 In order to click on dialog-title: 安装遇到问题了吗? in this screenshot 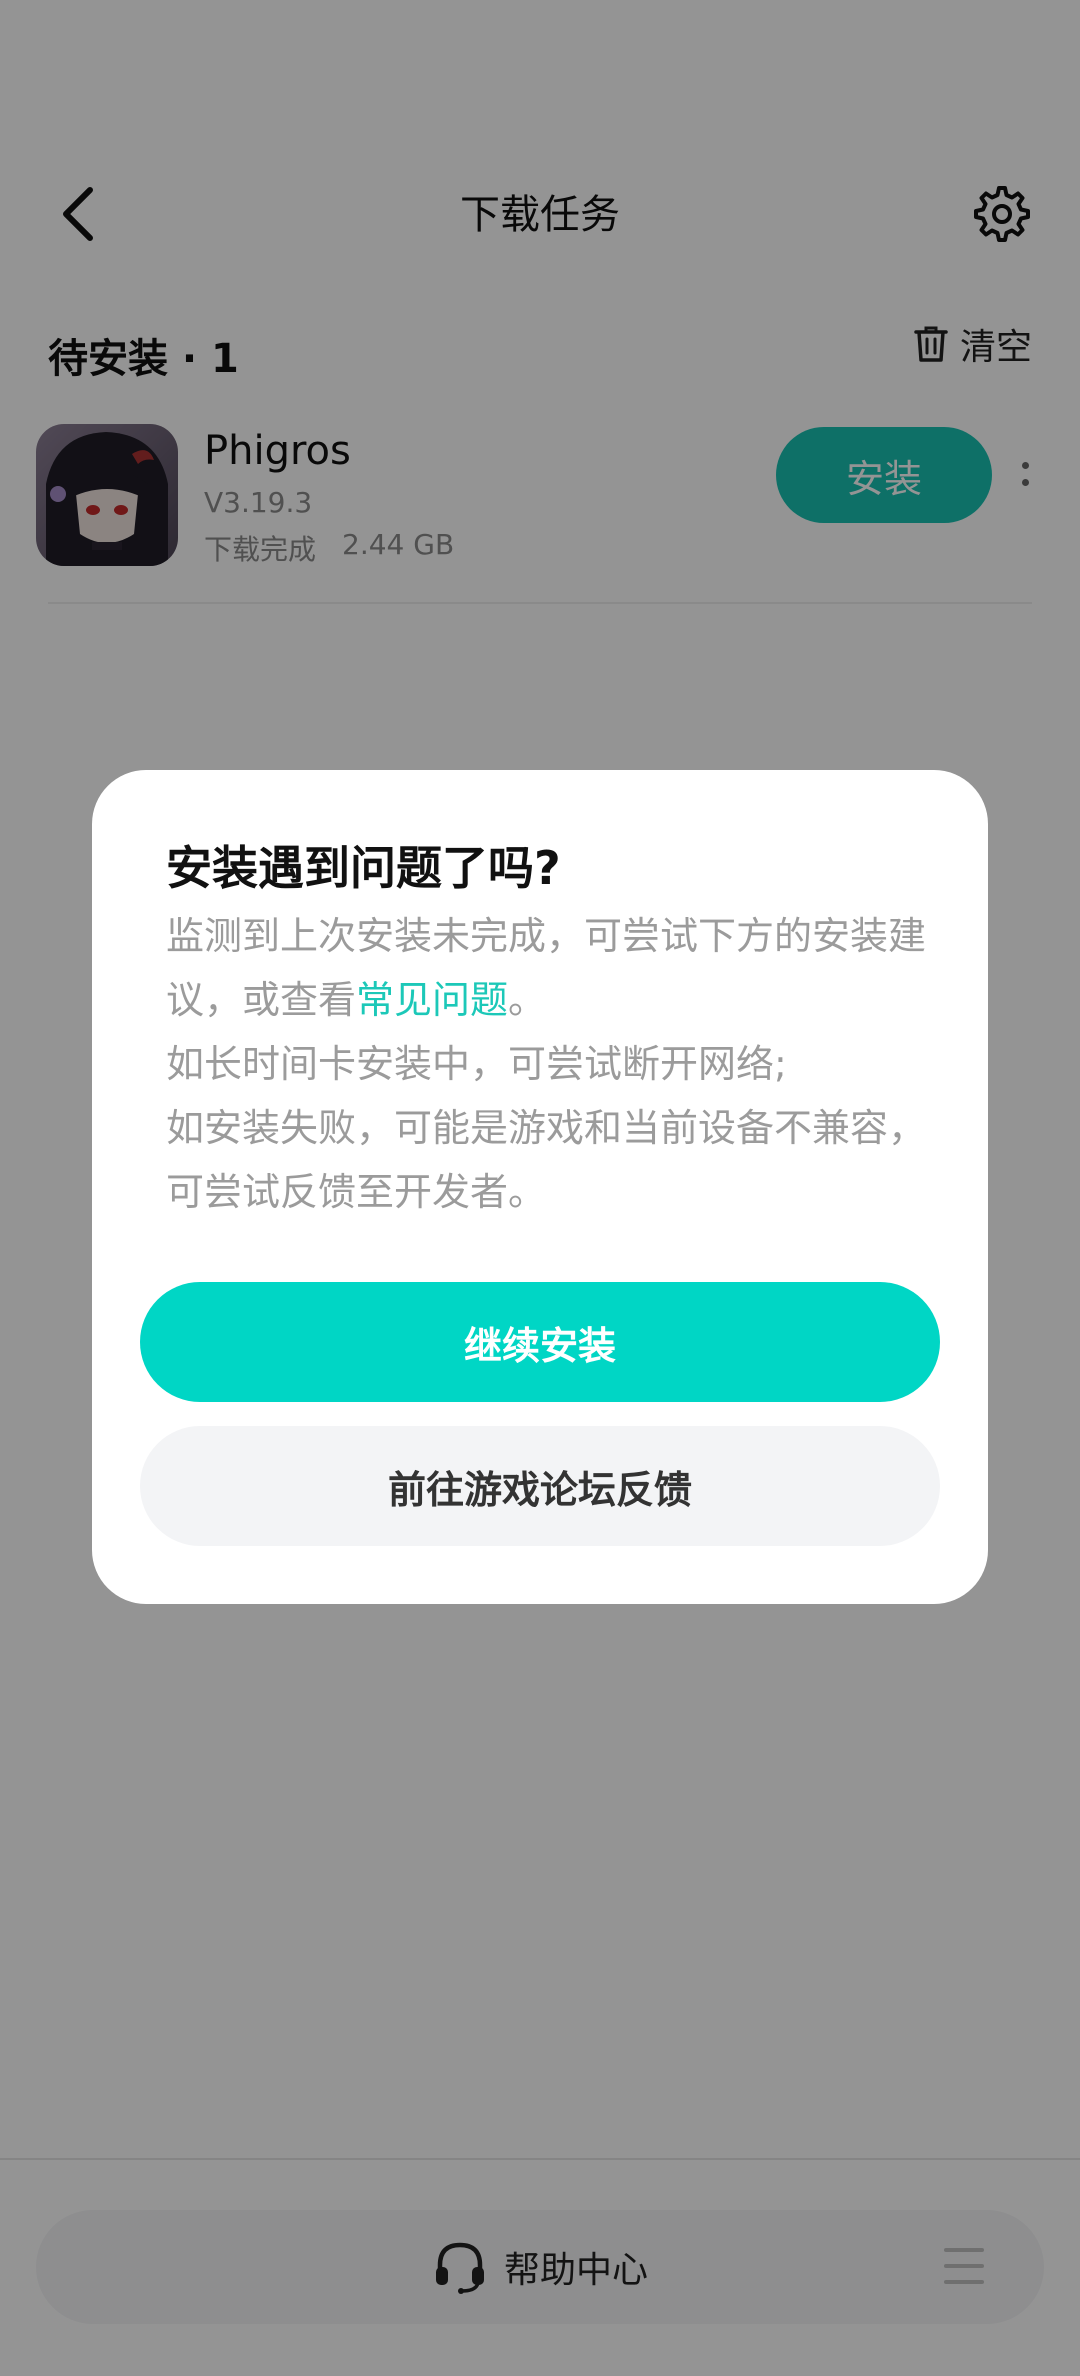, I will do `click(363, 868)`.